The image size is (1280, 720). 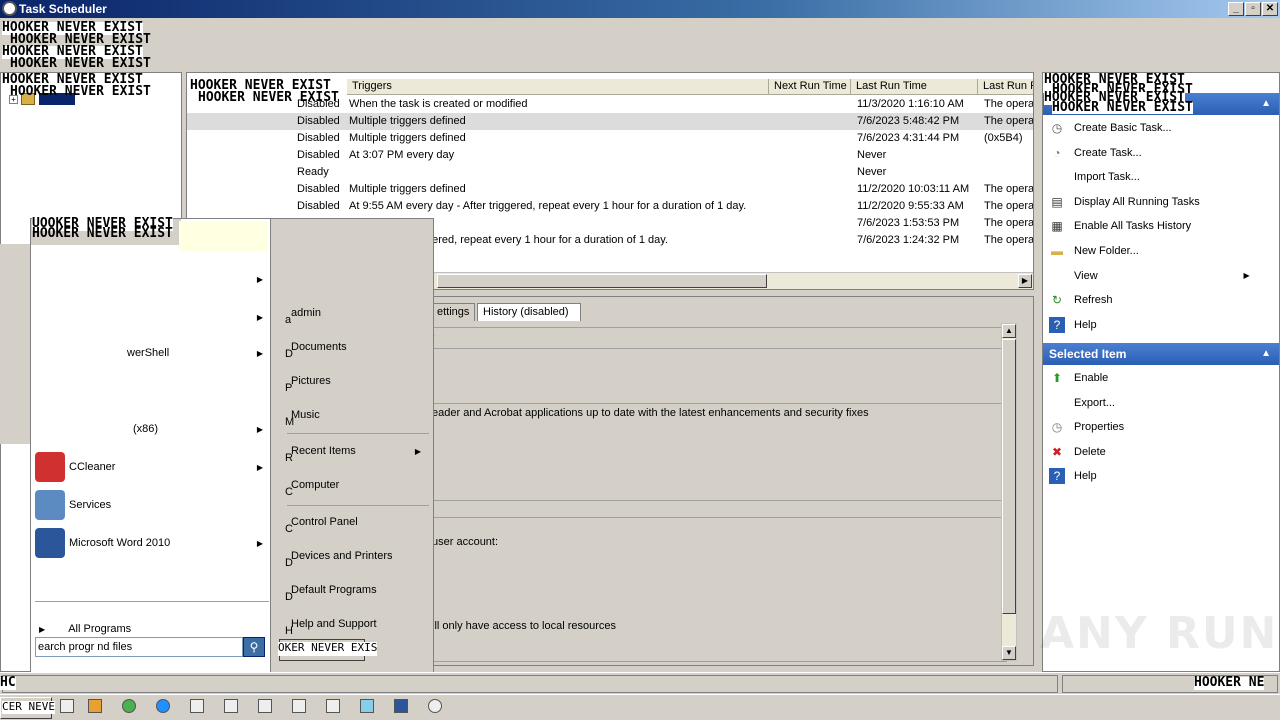 What do you see at coordinates (305, 415) in the screenshot?
I see `place-music: Music` at bounding box center [305, 415].